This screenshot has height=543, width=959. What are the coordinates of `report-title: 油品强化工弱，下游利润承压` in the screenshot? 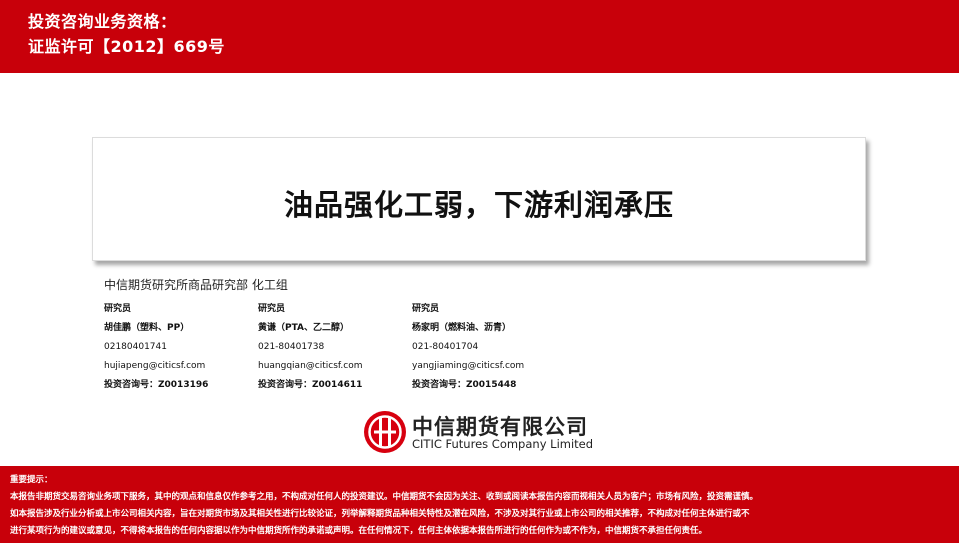 It's located at (478, 205).